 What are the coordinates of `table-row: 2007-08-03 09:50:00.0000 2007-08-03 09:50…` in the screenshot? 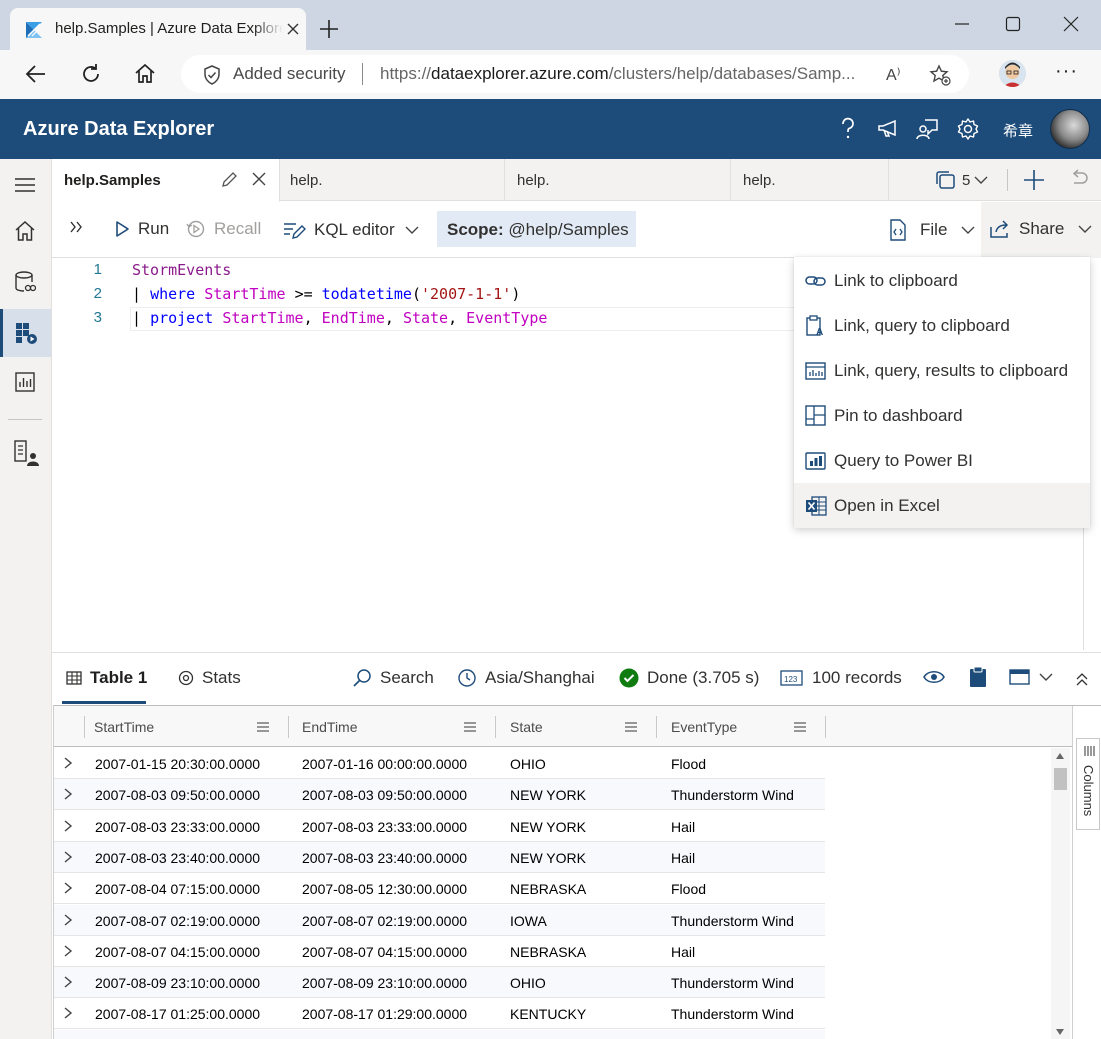 It's located at (439, 795).